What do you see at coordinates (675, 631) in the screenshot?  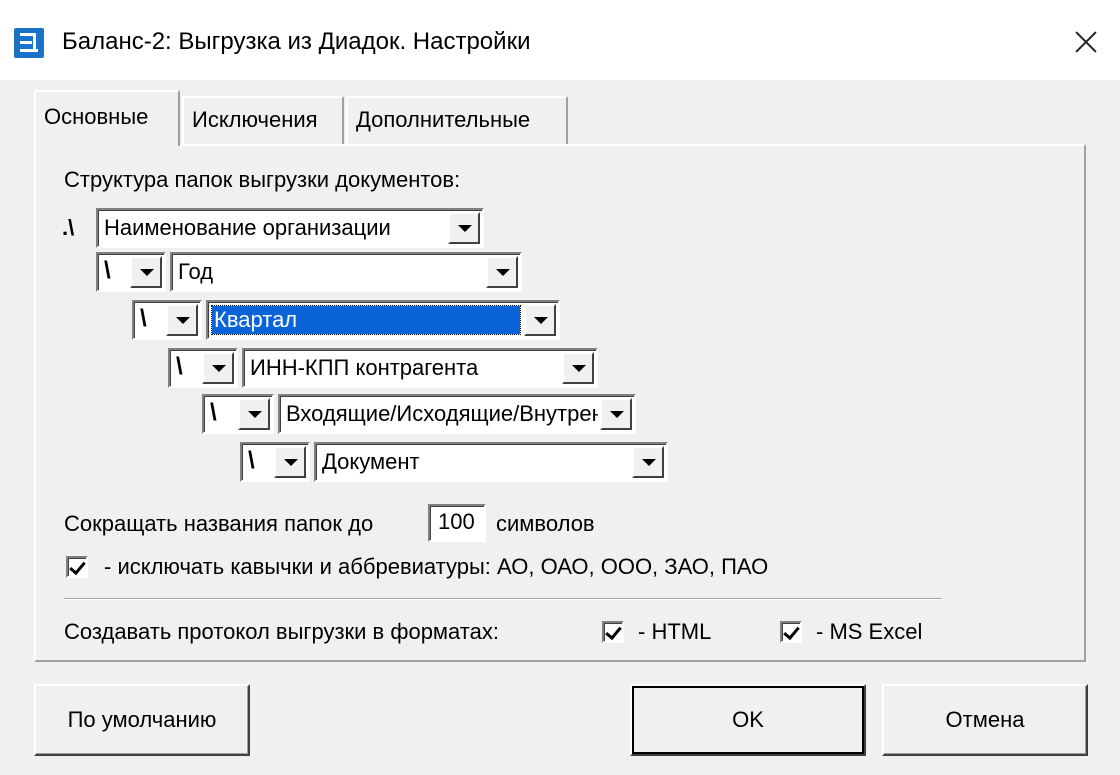 I see `html-label: - HTML` at bounding box center [675, 631].